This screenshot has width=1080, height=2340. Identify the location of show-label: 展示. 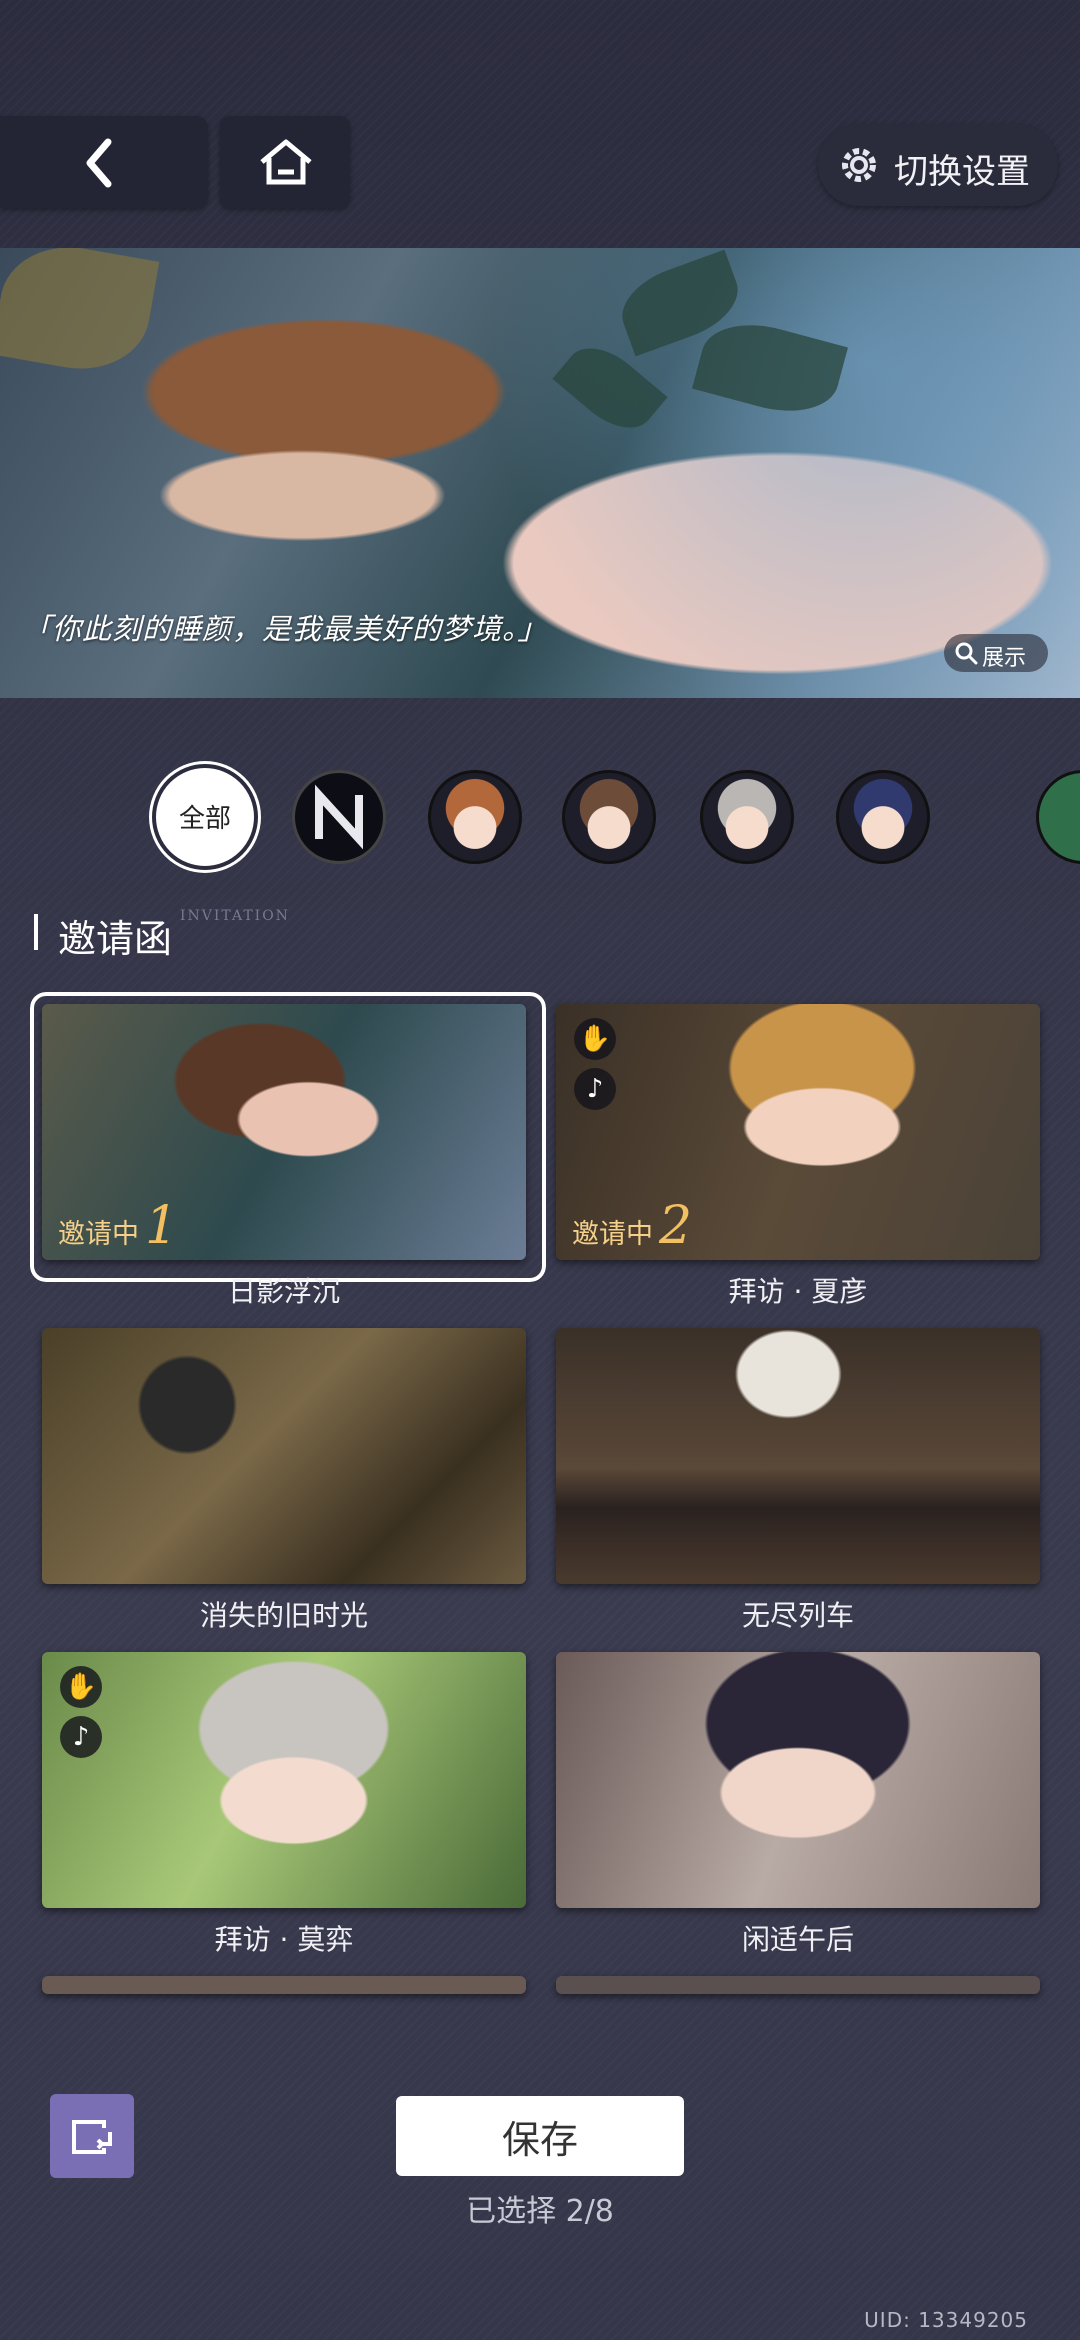
(1004, 658).